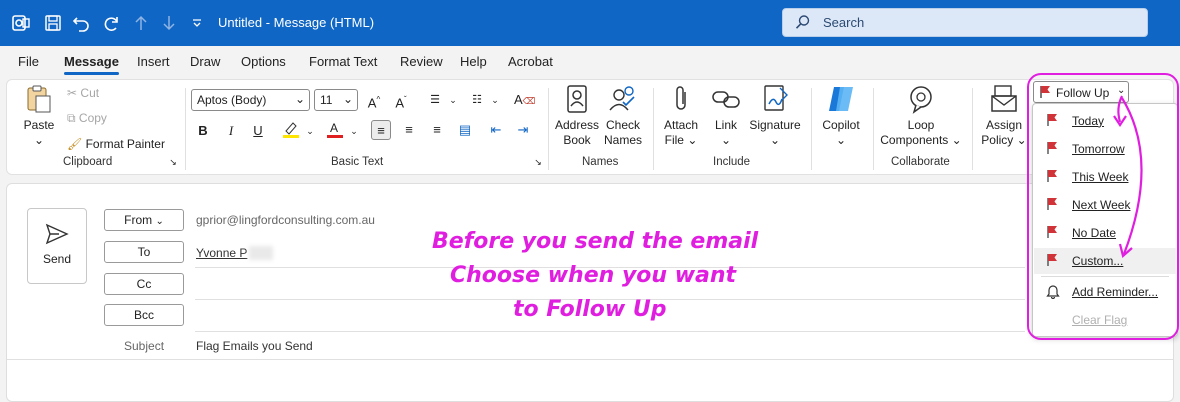 The height and width of the screenshot is (402, 1180). What do you see at coordinates (622, 140) in the screenshot?
I see `check-names-label-2: Names` at bounding box center [622, 140].